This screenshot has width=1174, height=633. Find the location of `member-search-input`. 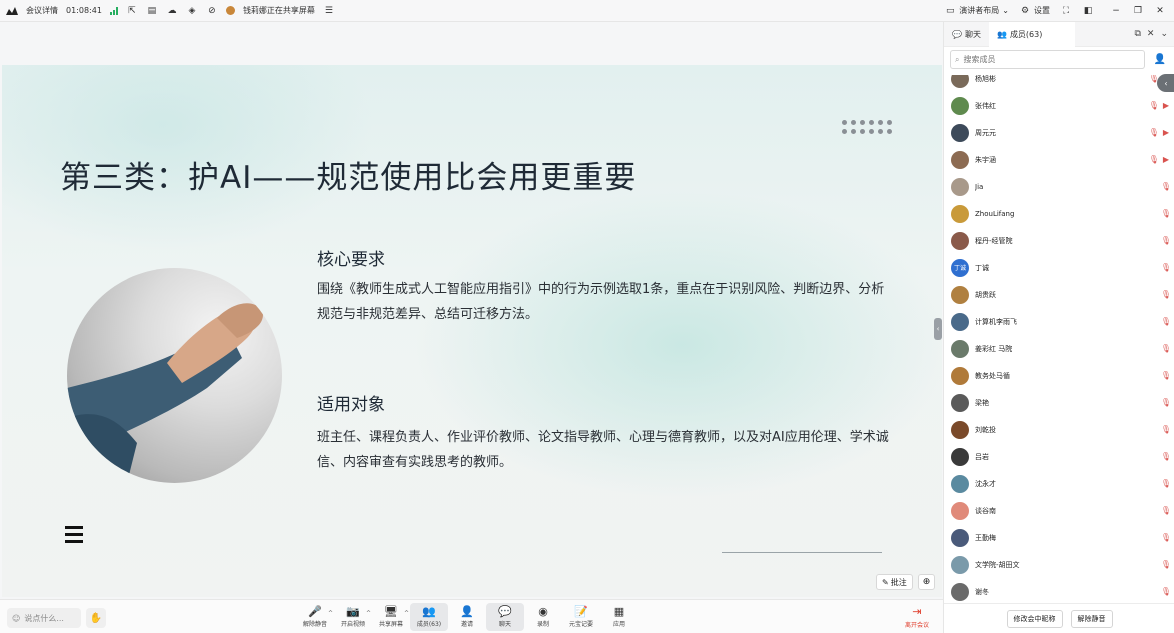

member-search-input is located at coordinates (1043, 59).